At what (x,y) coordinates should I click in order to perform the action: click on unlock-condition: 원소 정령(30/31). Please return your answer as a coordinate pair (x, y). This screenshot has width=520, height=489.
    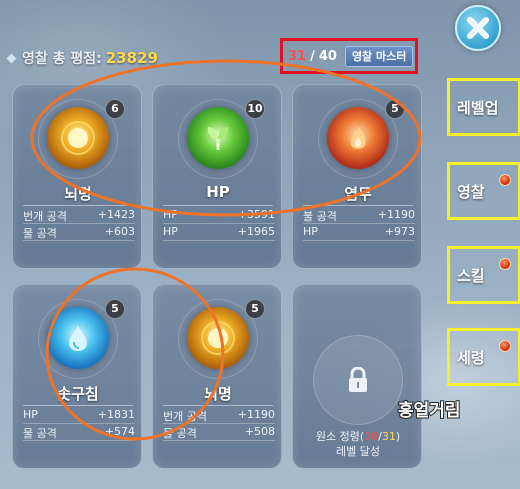
    Looking at the image, I should click on (358, 436).